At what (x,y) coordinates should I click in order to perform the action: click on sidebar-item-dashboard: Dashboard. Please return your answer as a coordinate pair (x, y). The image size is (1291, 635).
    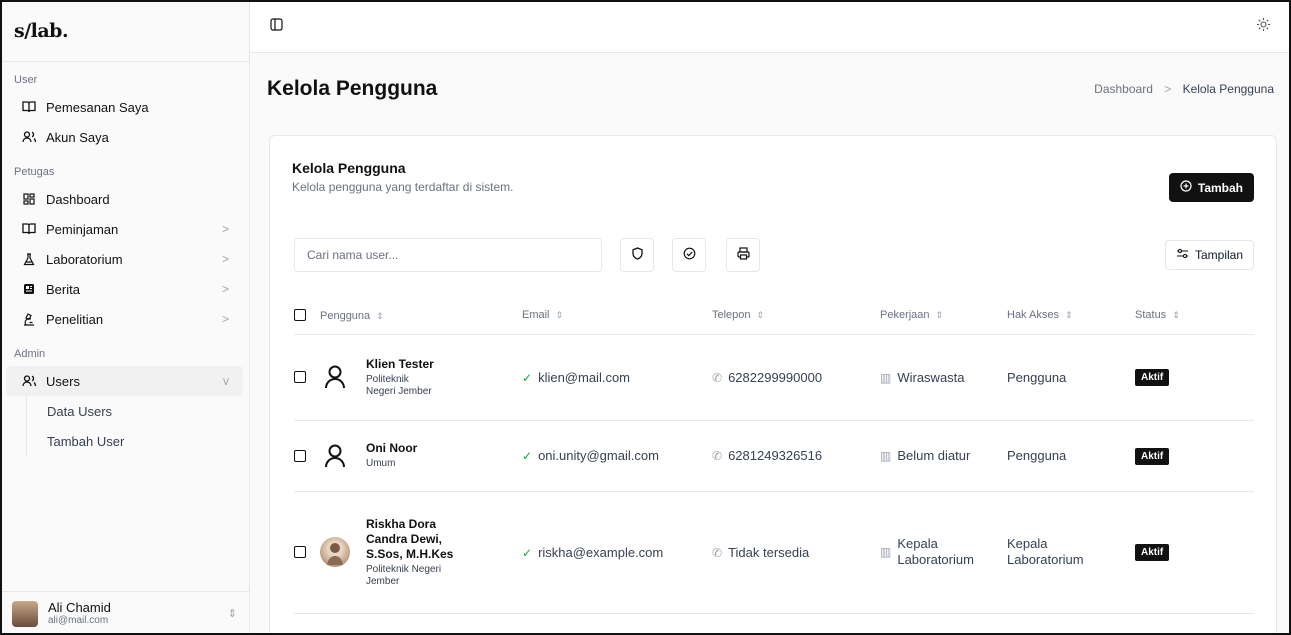
    Looking at the image, I should click on (124, 199).